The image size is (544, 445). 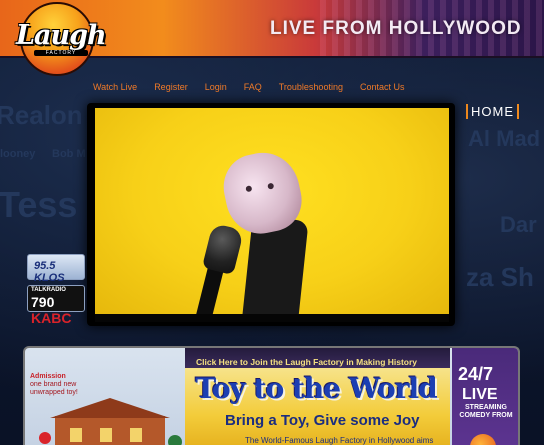 What do you see at coordinates (322, 420) in the screenshot?
I see `banner-subtitle: Bring a Toy, Give some Joy` at bounding box center [322, 420].